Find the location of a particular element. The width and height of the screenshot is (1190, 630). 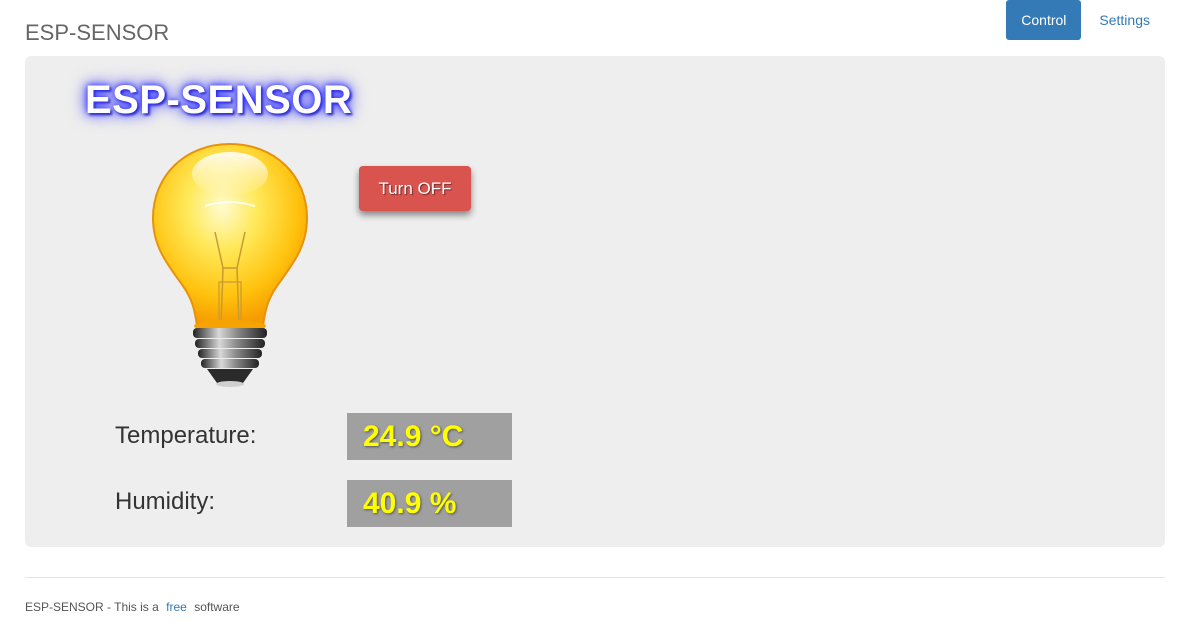

temperature-value: 24.9 °C is located at coordinates (429, 436).